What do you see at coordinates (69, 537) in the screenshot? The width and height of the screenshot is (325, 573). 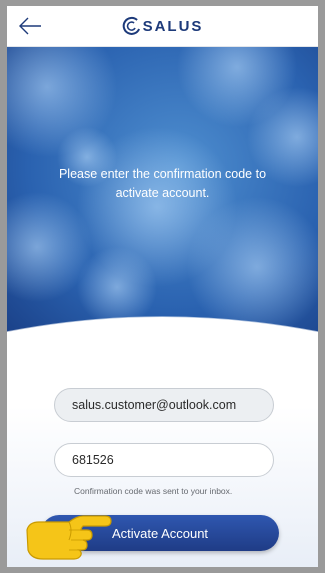 I see `pointing-hand-icon` at bounding box center [69, 537].